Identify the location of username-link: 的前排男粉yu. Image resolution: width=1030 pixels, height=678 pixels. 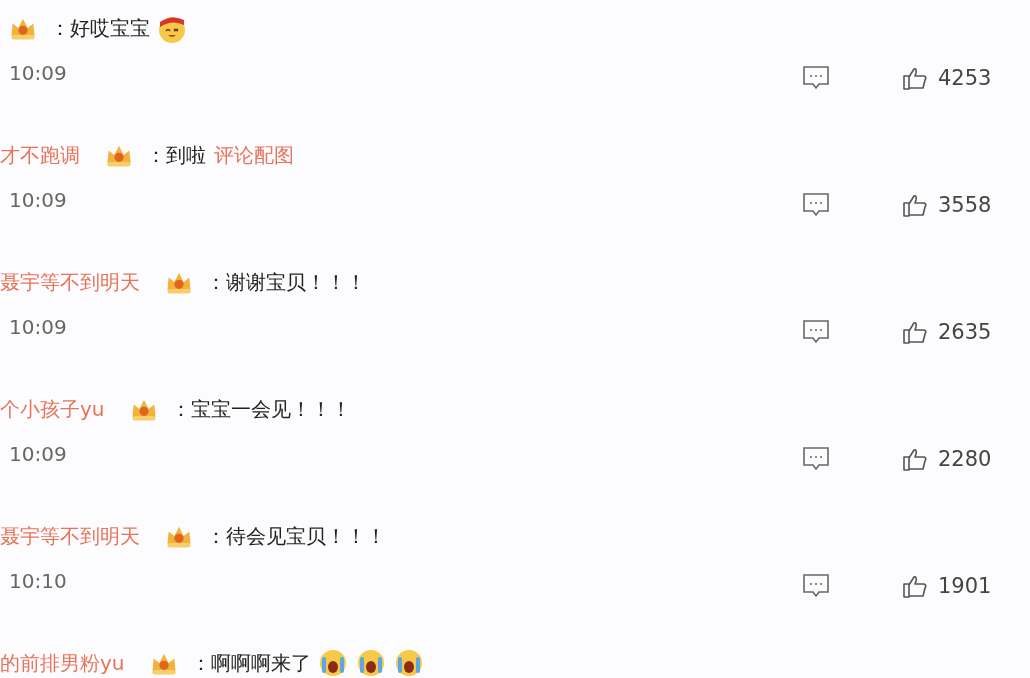
(62, 663).